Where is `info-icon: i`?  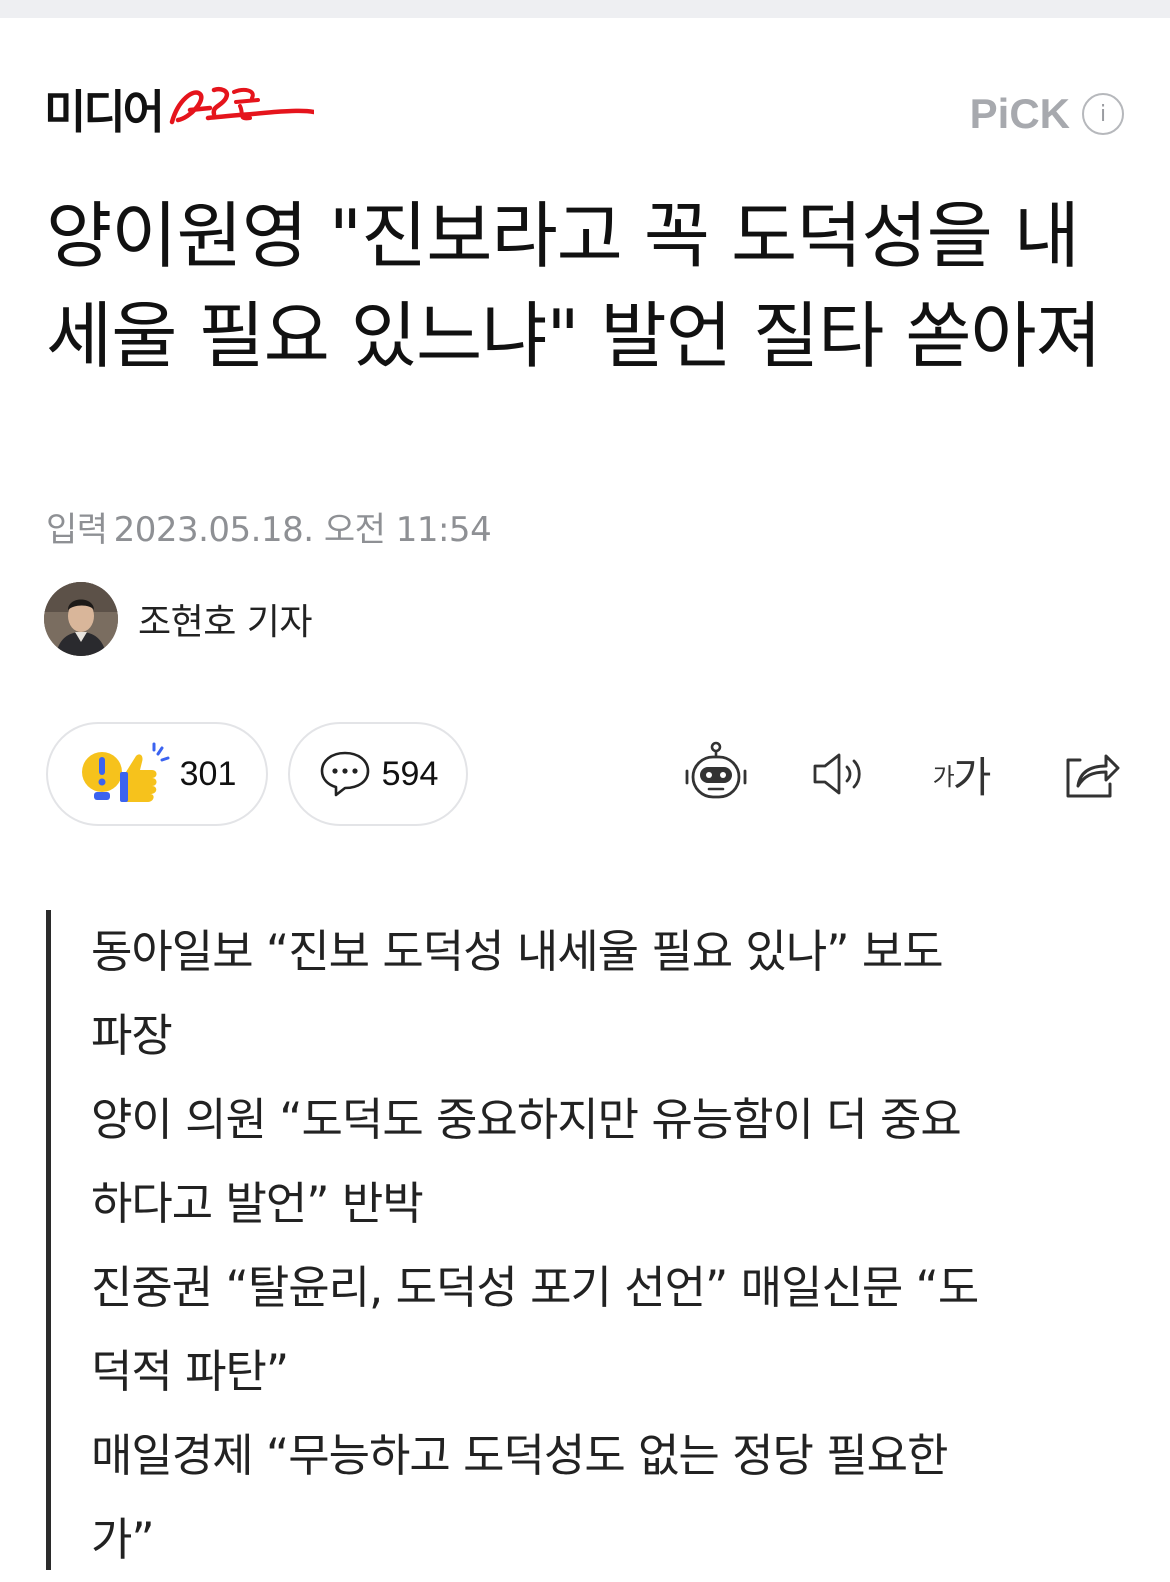 info-icon: i is located at coordinates (1103, 114).